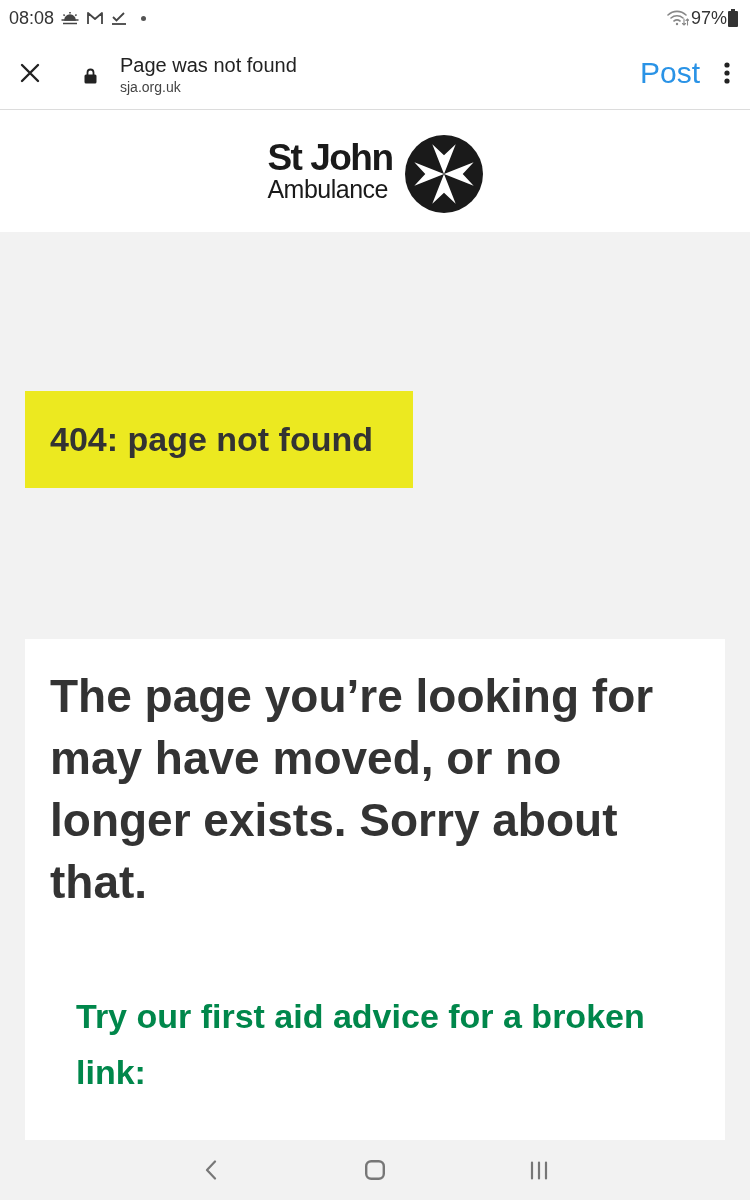  What do you see at coordinates (677, 18) in the screenshot?
I see `wifi-icon` at bounding box center [677, 18].